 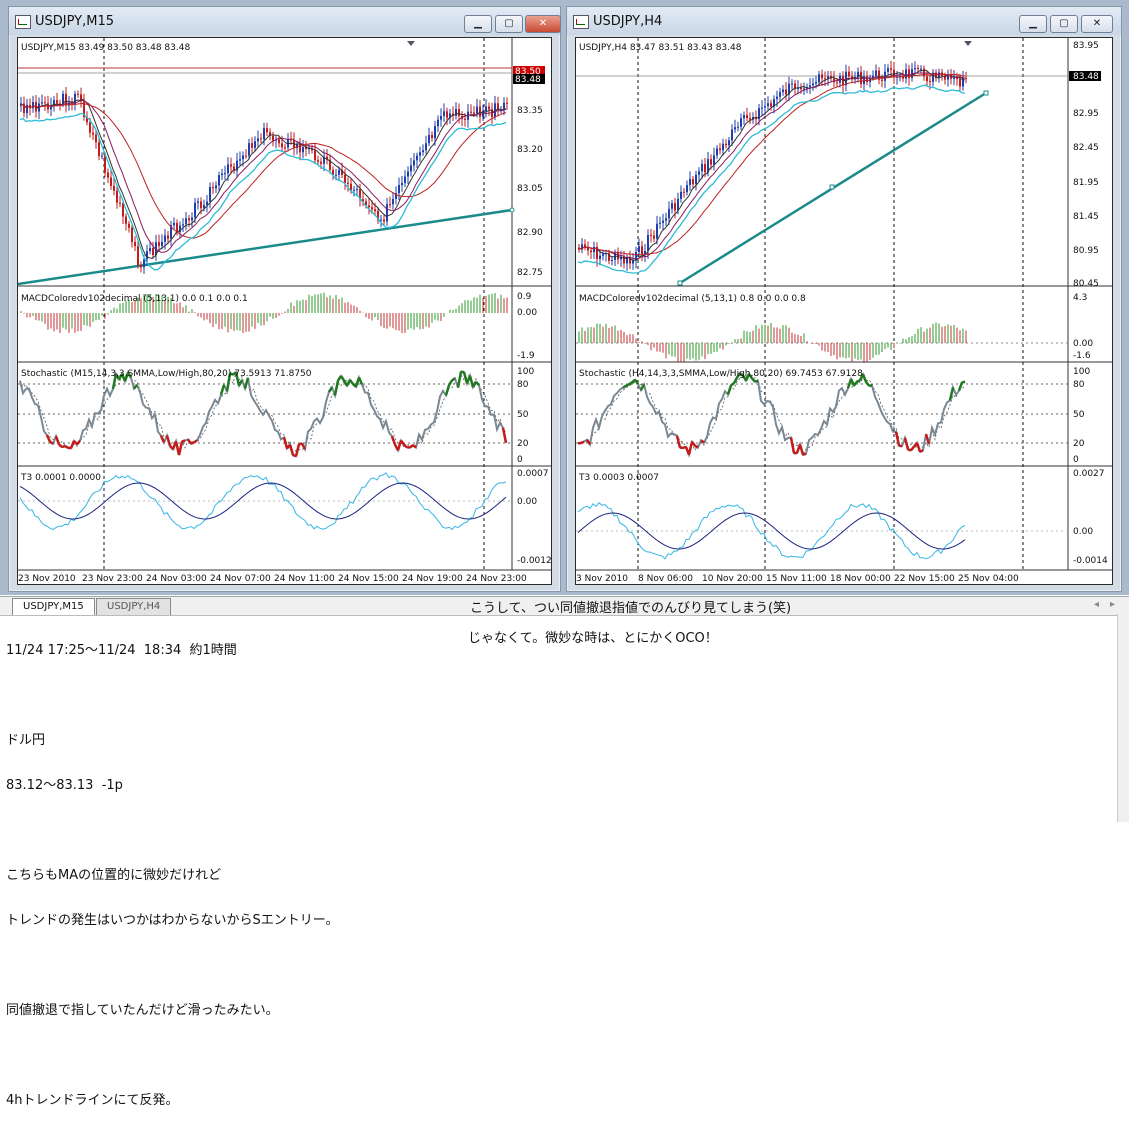 What do you see at coordinates (284, 21) in the screenshot?
I see `window-titlebar: USDJPY,M15 ▁ ▢ ✕` at bounding box center [284, 21].